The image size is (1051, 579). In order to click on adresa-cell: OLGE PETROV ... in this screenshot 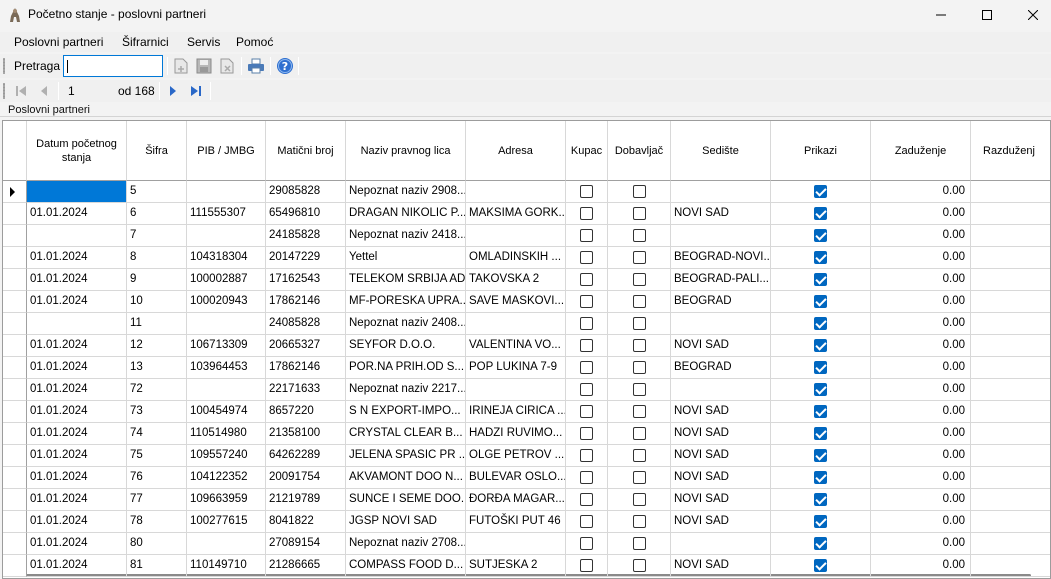, I will do `click(516, 456)`.